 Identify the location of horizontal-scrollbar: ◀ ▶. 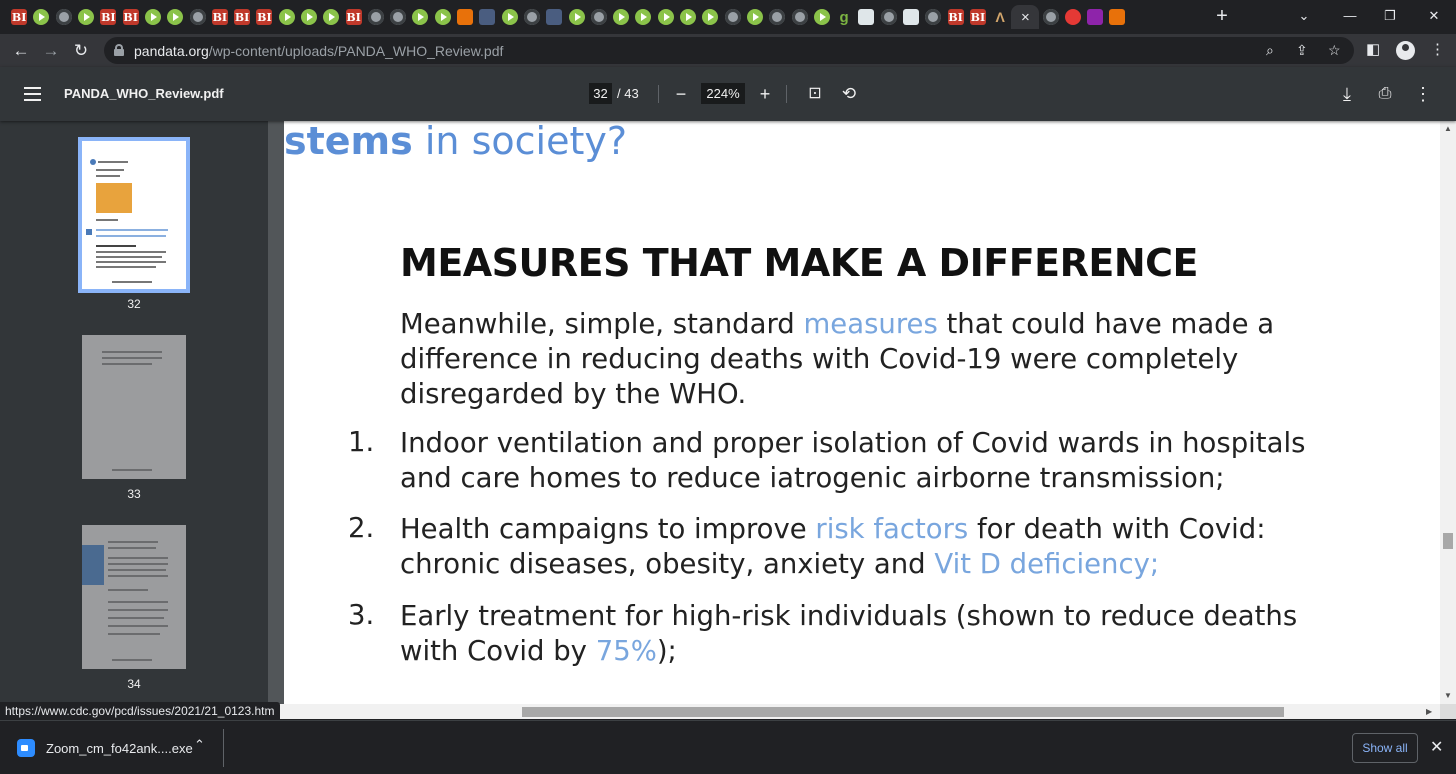
(854, 711).